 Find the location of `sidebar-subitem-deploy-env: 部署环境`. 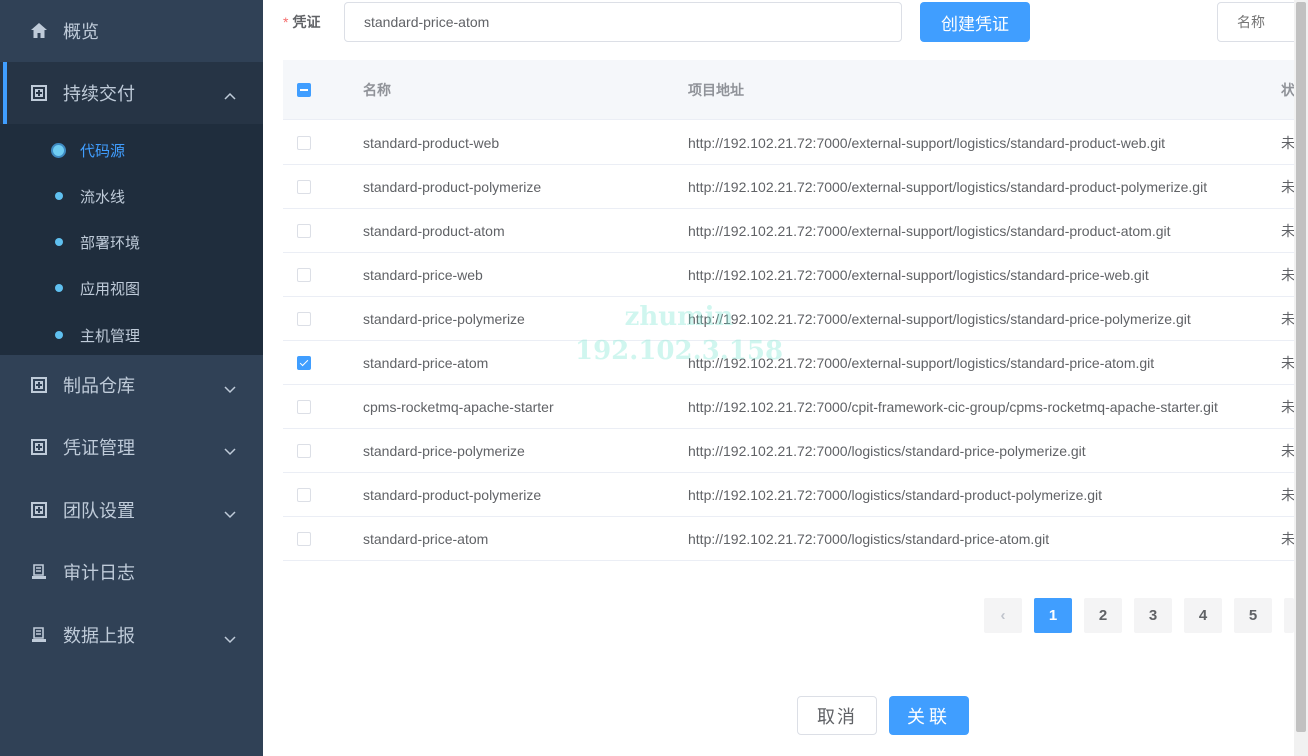

sidebar-subitem-deploy-env: 部署环境 is located at coordinates (131, 242).